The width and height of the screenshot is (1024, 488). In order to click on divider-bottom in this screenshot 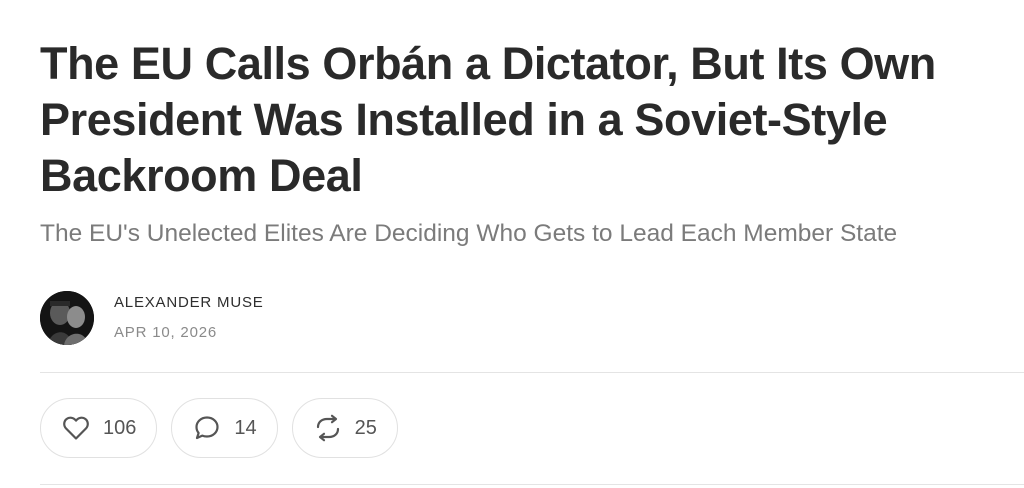, I will do `click(532, 484)`.